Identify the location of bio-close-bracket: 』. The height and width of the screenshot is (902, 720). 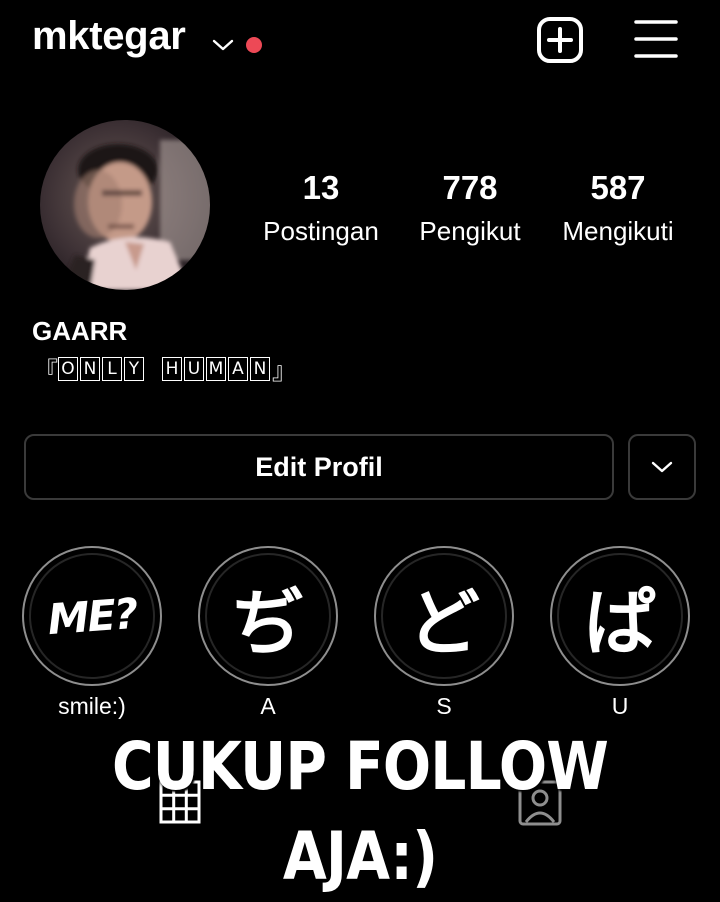
(284, 371).